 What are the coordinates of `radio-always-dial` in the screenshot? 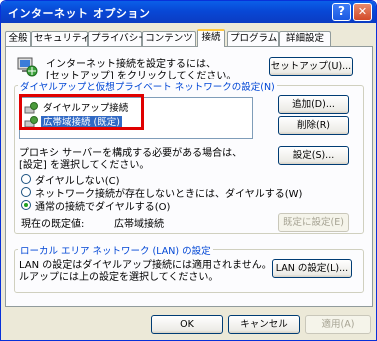 It's located at (26, 205).